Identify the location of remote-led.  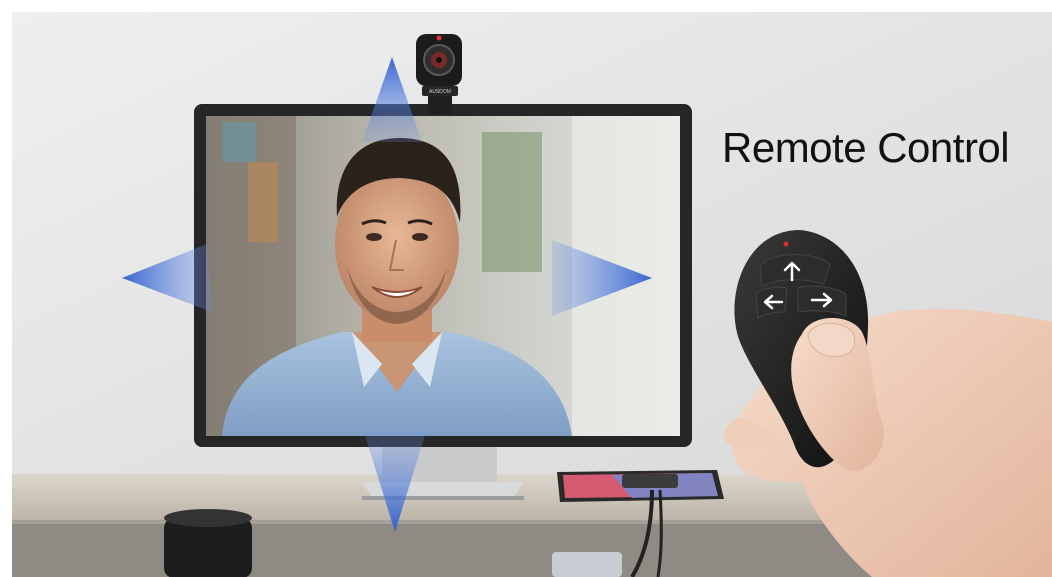
(786, 244).